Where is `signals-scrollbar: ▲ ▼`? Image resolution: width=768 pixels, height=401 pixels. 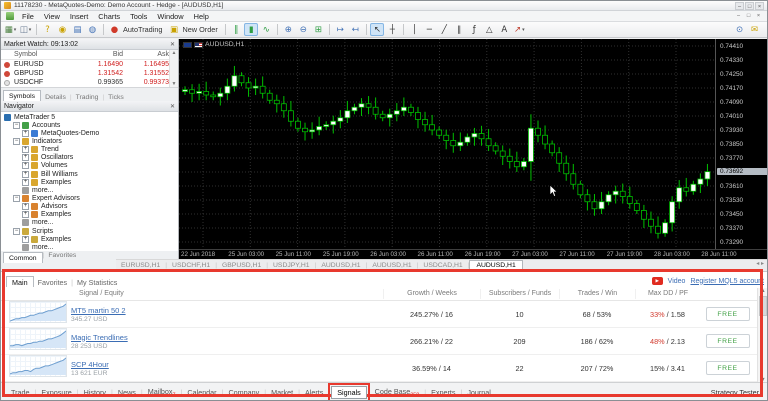 signals-scrollbar: ▲ ▼ is located at coordinates (762, 335).